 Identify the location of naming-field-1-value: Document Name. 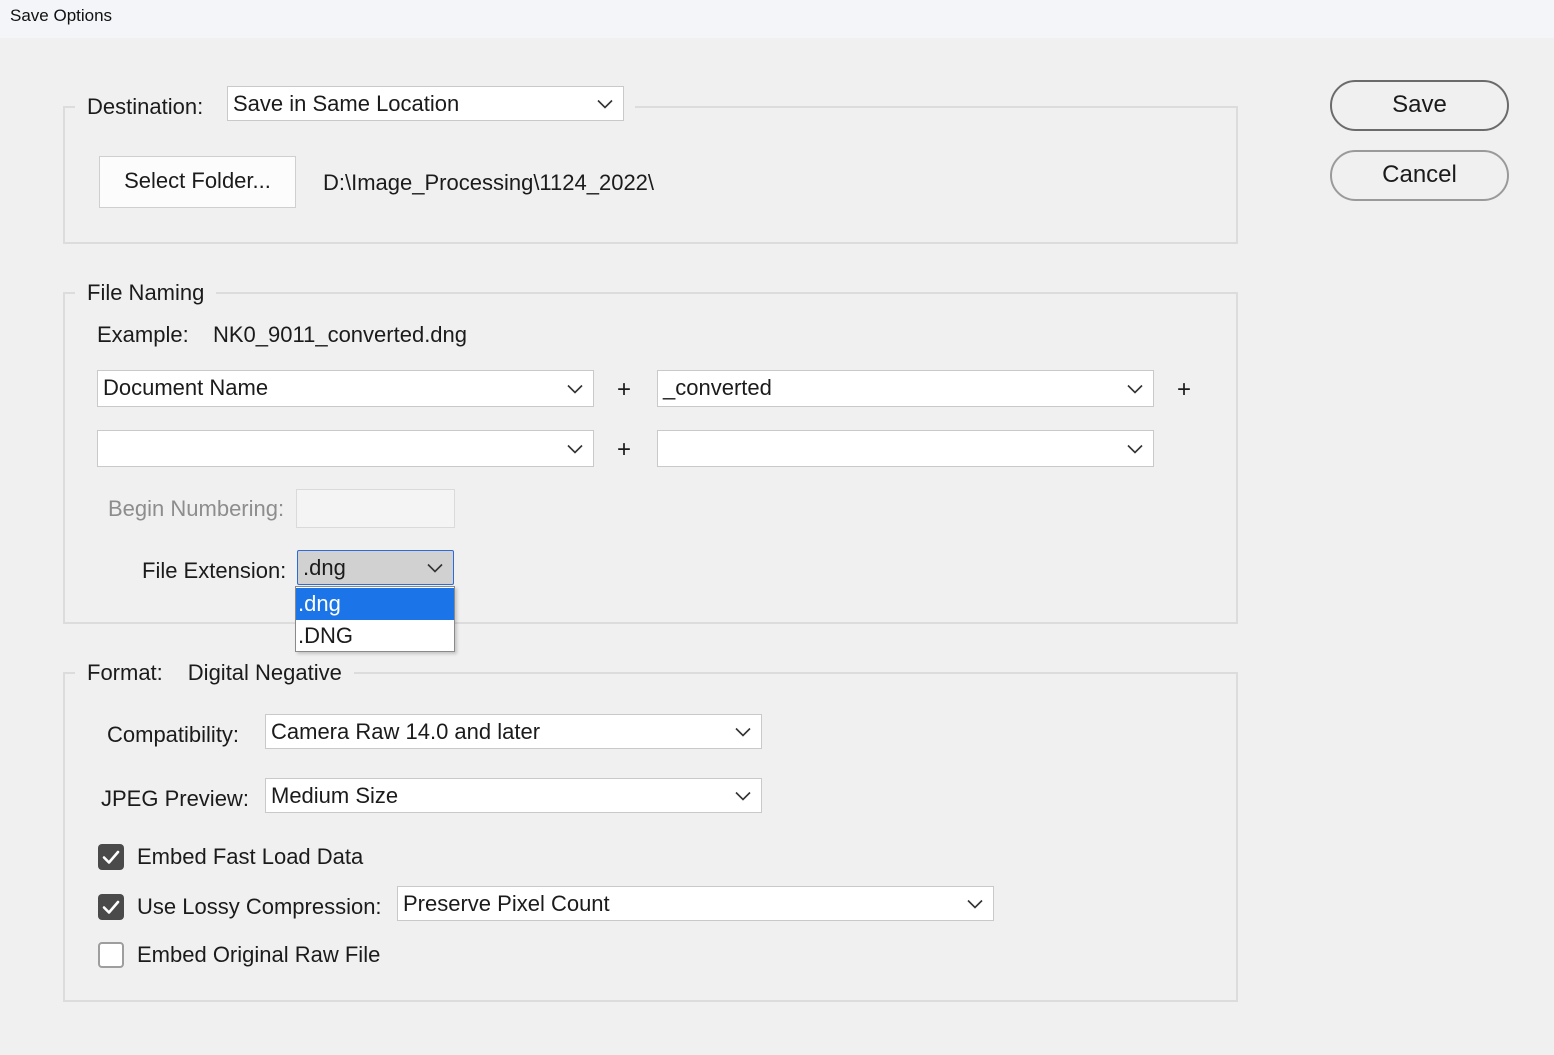
(186, 387).